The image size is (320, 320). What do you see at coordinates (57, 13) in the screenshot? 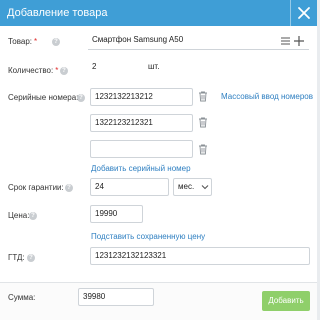
I see `dialog-title: Добавление товара` at bounding box center [57, 13].